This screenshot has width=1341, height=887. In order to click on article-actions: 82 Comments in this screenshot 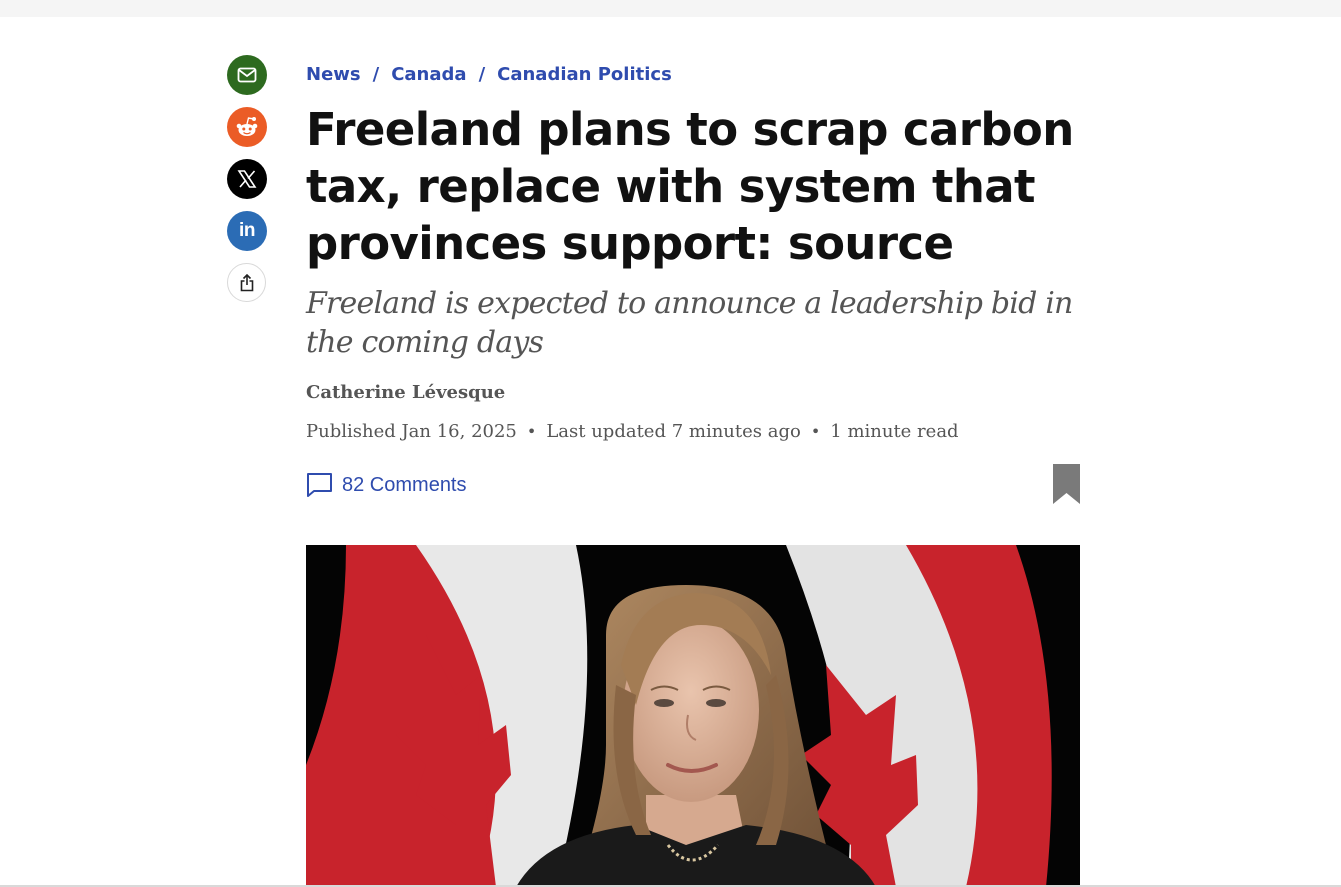, I will do `click(693, 485)`.